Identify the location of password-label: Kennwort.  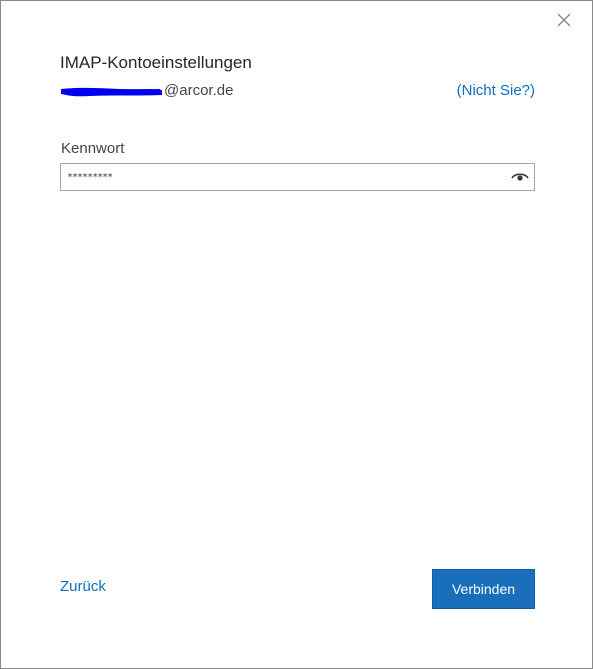
(93, 148).